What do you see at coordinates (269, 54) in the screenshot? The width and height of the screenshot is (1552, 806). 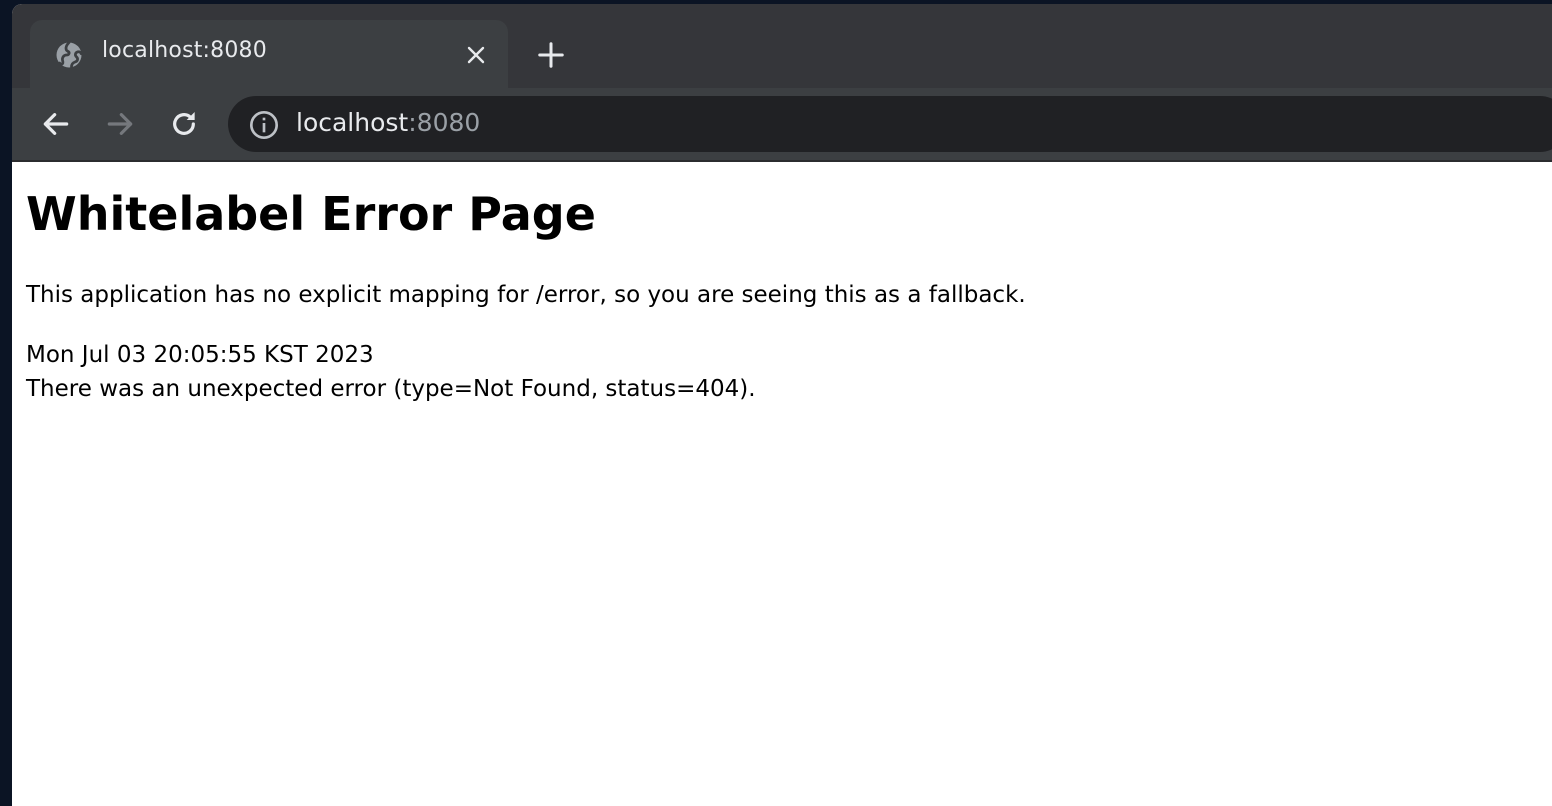 I see `tab-localhost: localhost:8080` at bounding box center [269, 54].